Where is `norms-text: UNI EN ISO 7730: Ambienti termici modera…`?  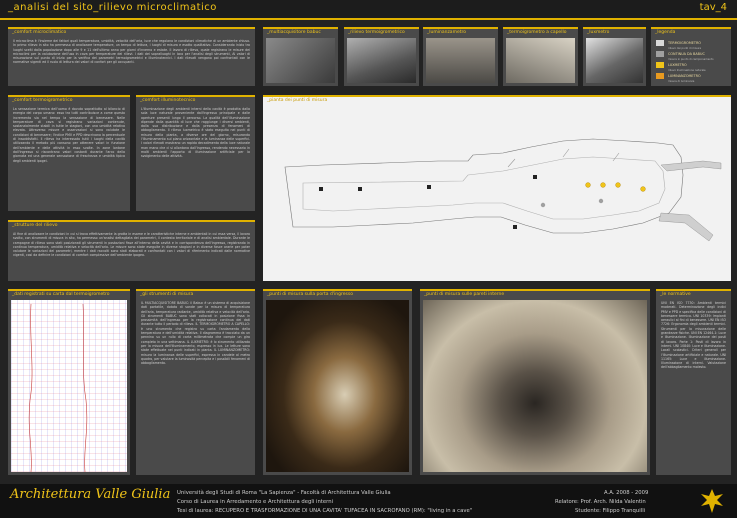
norms-text: UNI EN ISO 7730: Ambienti termici modera… is located at coordinates (693, 335).